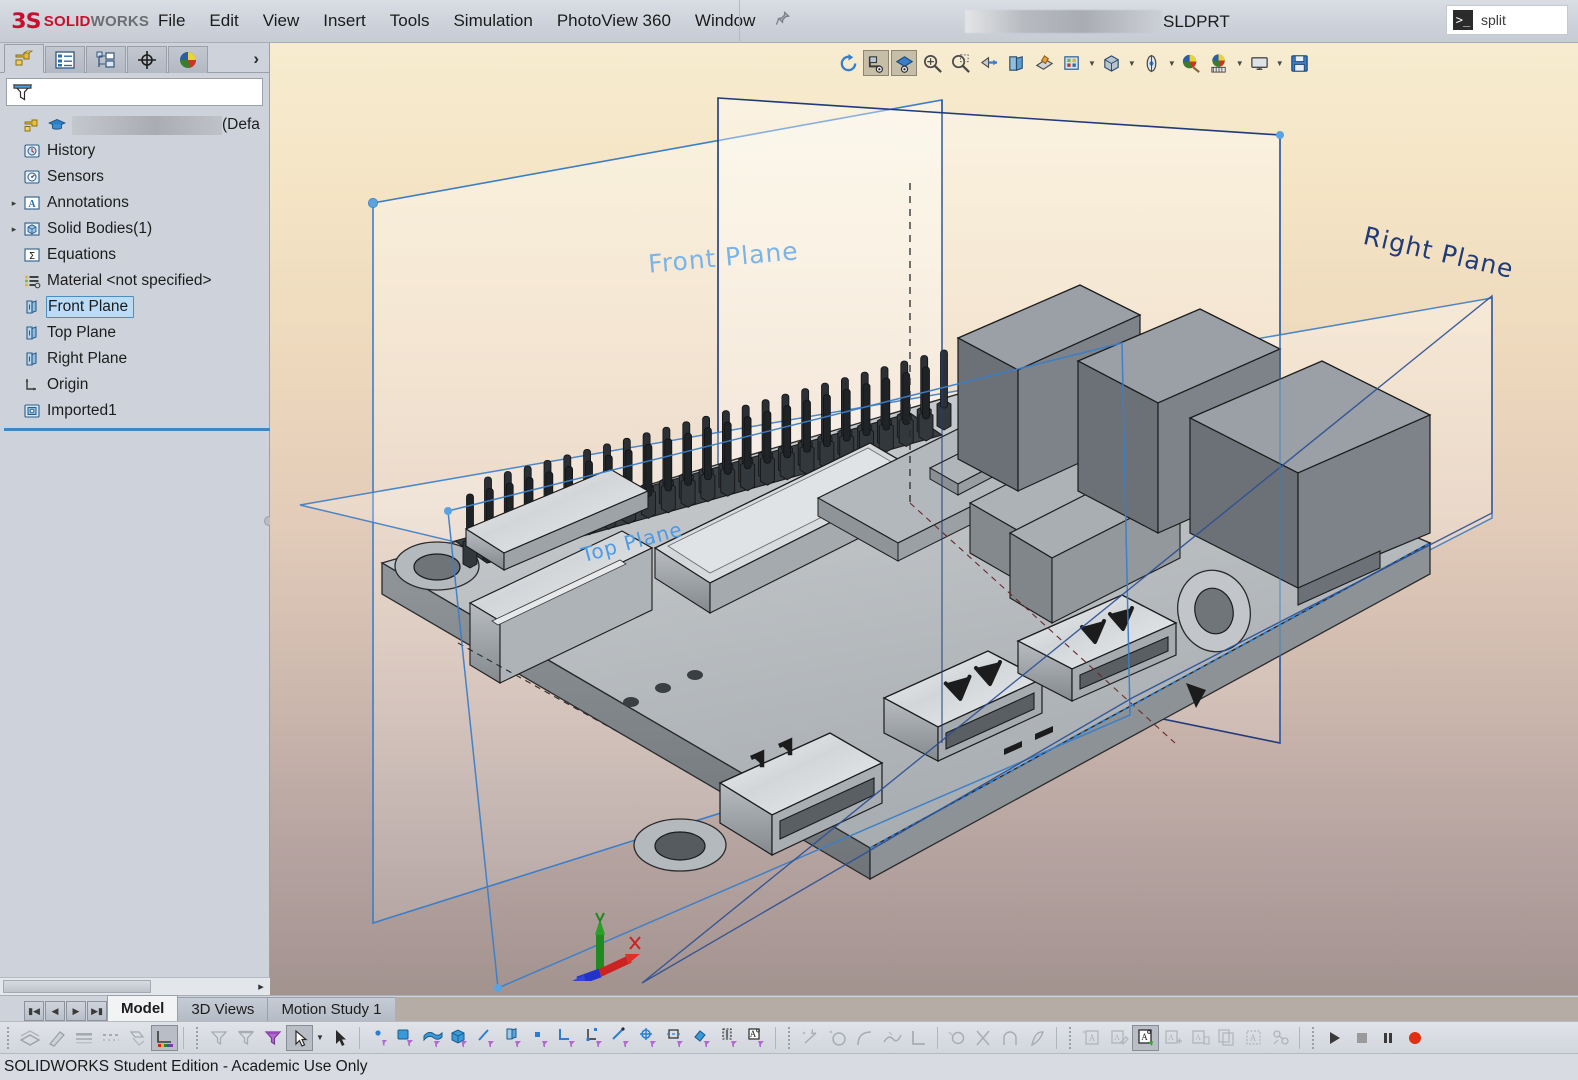 The image size is (1578, 1080). Describe the element at coordinates (432, 1038) in the screenshot. I see `filter-surface-bodies-icon` at that location.